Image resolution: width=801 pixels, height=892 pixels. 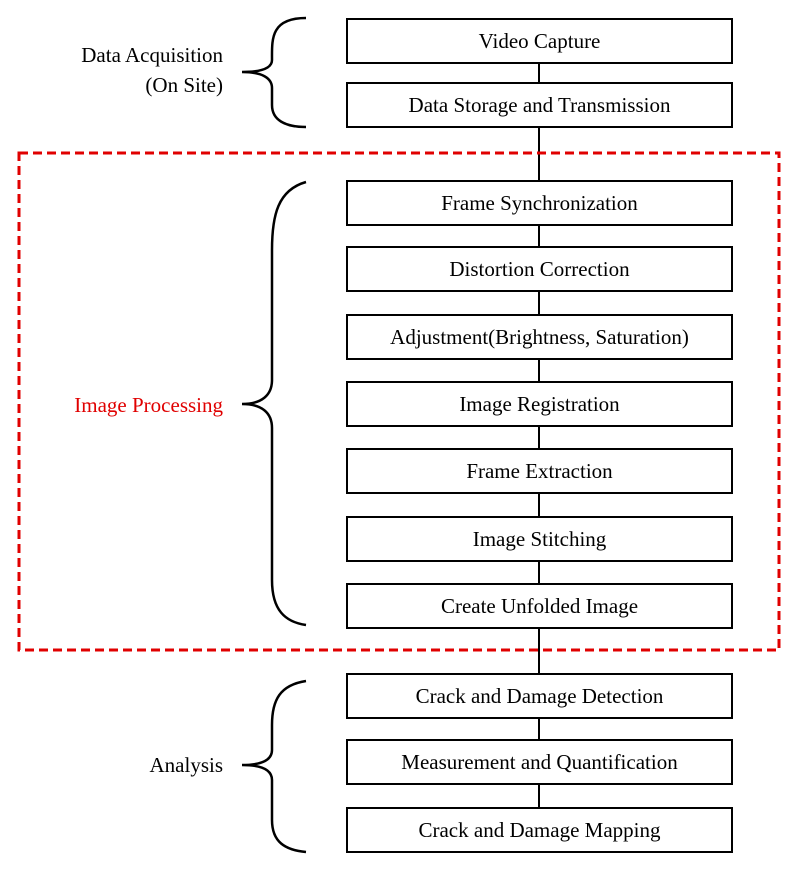 What do you see at coordinates (539, 41) in the screenshot?
I see `step-video-capture: Video Capture` at bounding box center [539, 41].